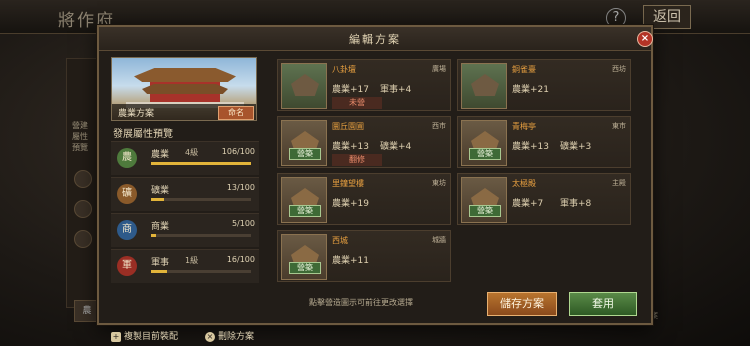 This screenshot has width=750, height=346. What do you see at coordinates (160, 227) in the screenshot?
I see `stat-name: 商業` at bounding box center [160, 227].